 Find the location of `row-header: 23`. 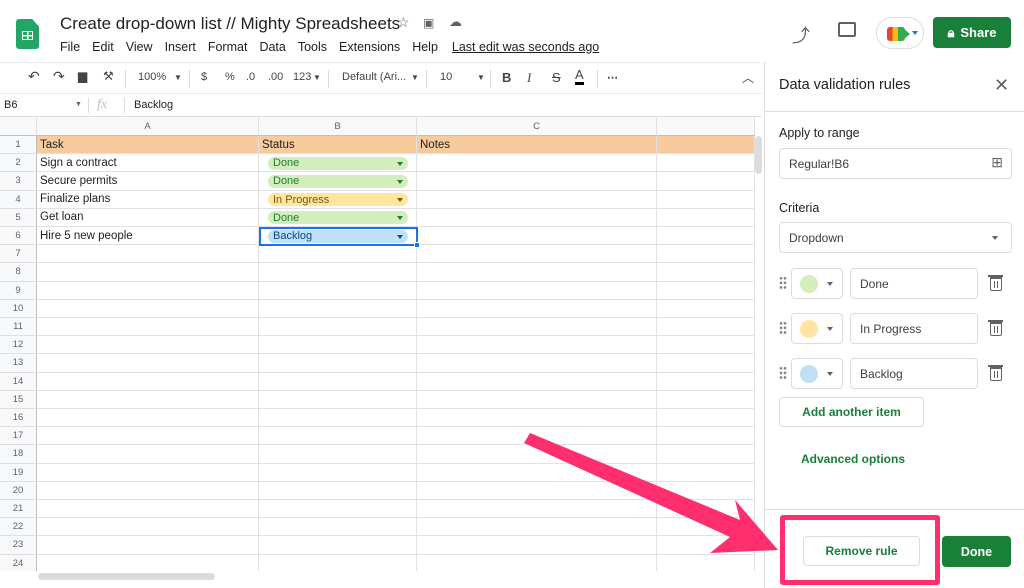

row-header: 23 is located at coordinates (18, 545).